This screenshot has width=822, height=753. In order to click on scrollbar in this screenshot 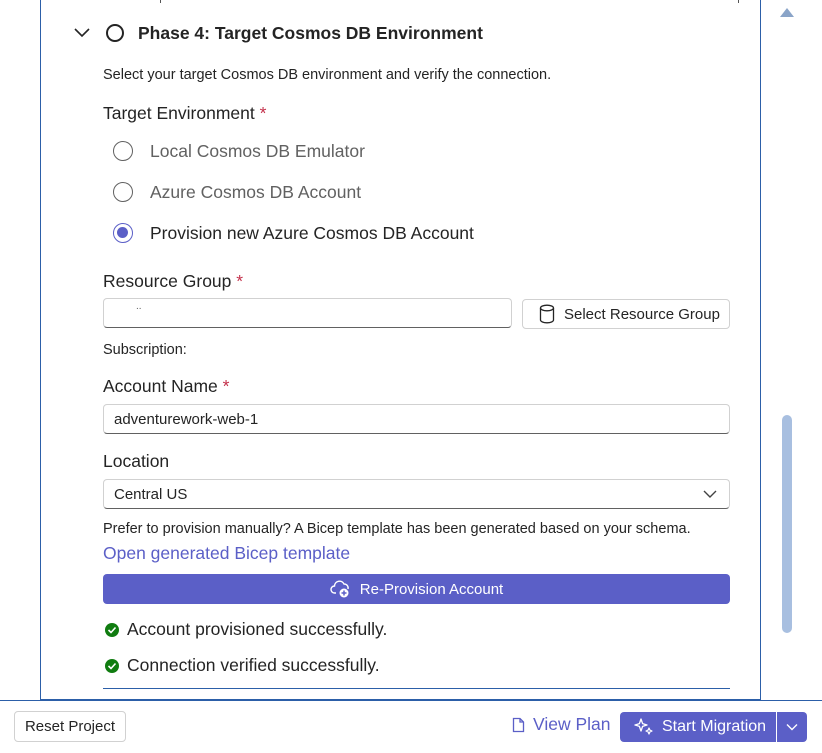, I will do `click(792, 350)`.